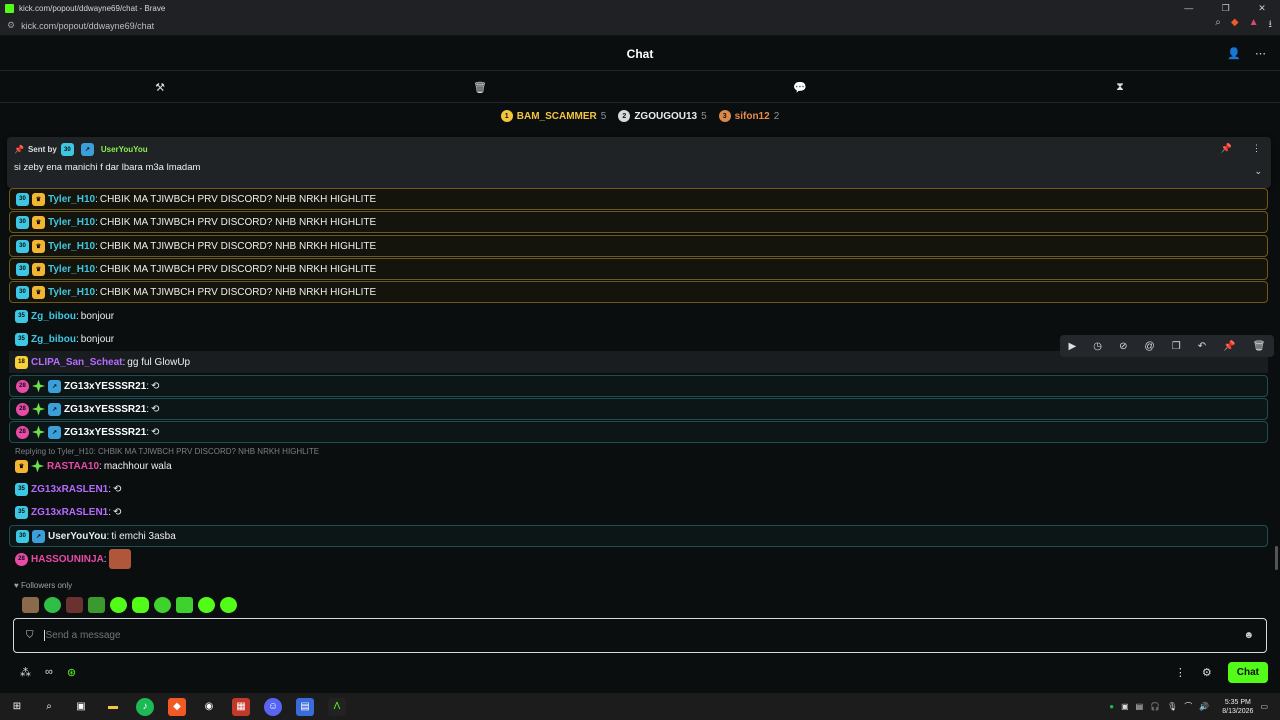 The width and height of the screenshot is (1280, 720). Describe the element at coordinates (273, 706) in the screenshot. I see `discord-icon: ☺` at that location.